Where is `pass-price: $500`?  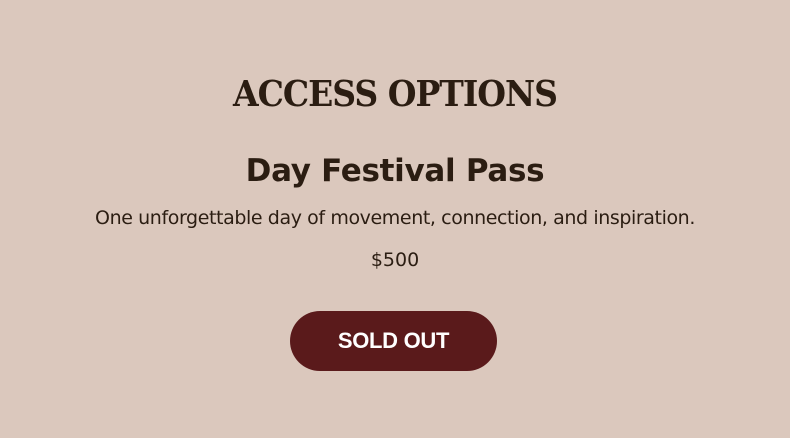 pass-price: $500 is located at coordinates (395, 260).